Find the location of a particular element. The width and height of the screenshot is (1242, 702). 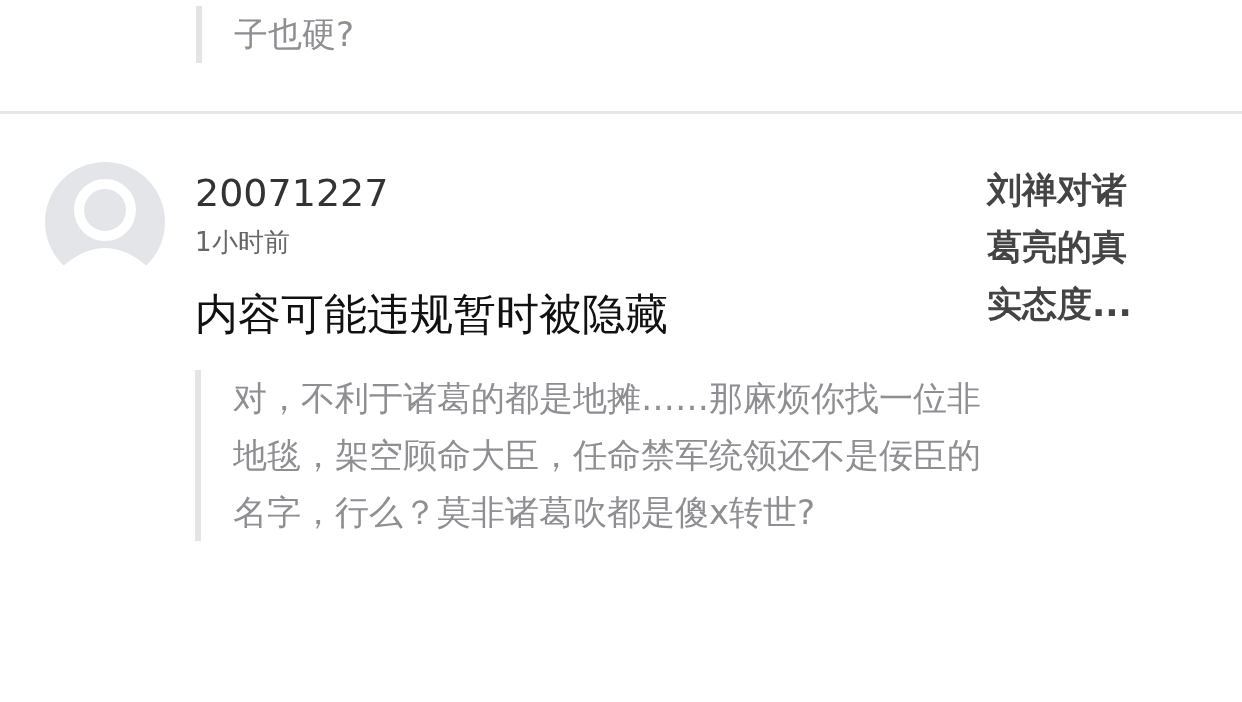

avatar-icon is located at coordinates (105, 222).